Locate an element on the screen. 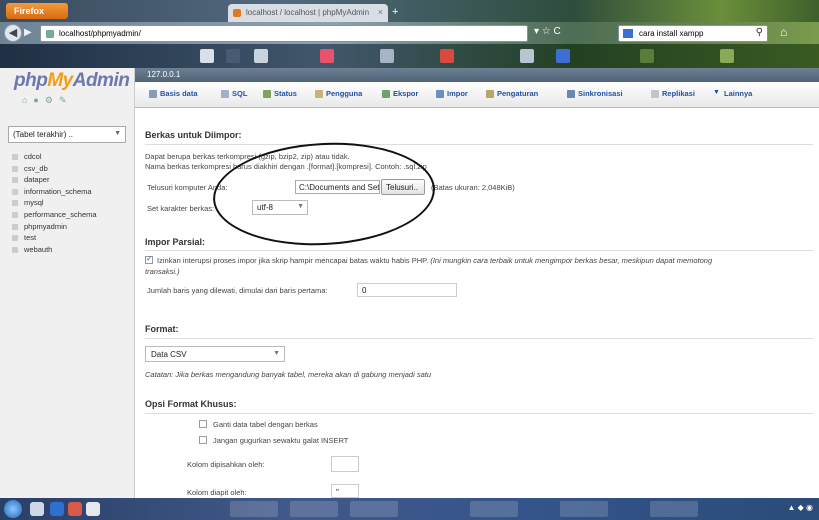  partial-import-title: Impor Parsial: is located at coordinates (175, 242).